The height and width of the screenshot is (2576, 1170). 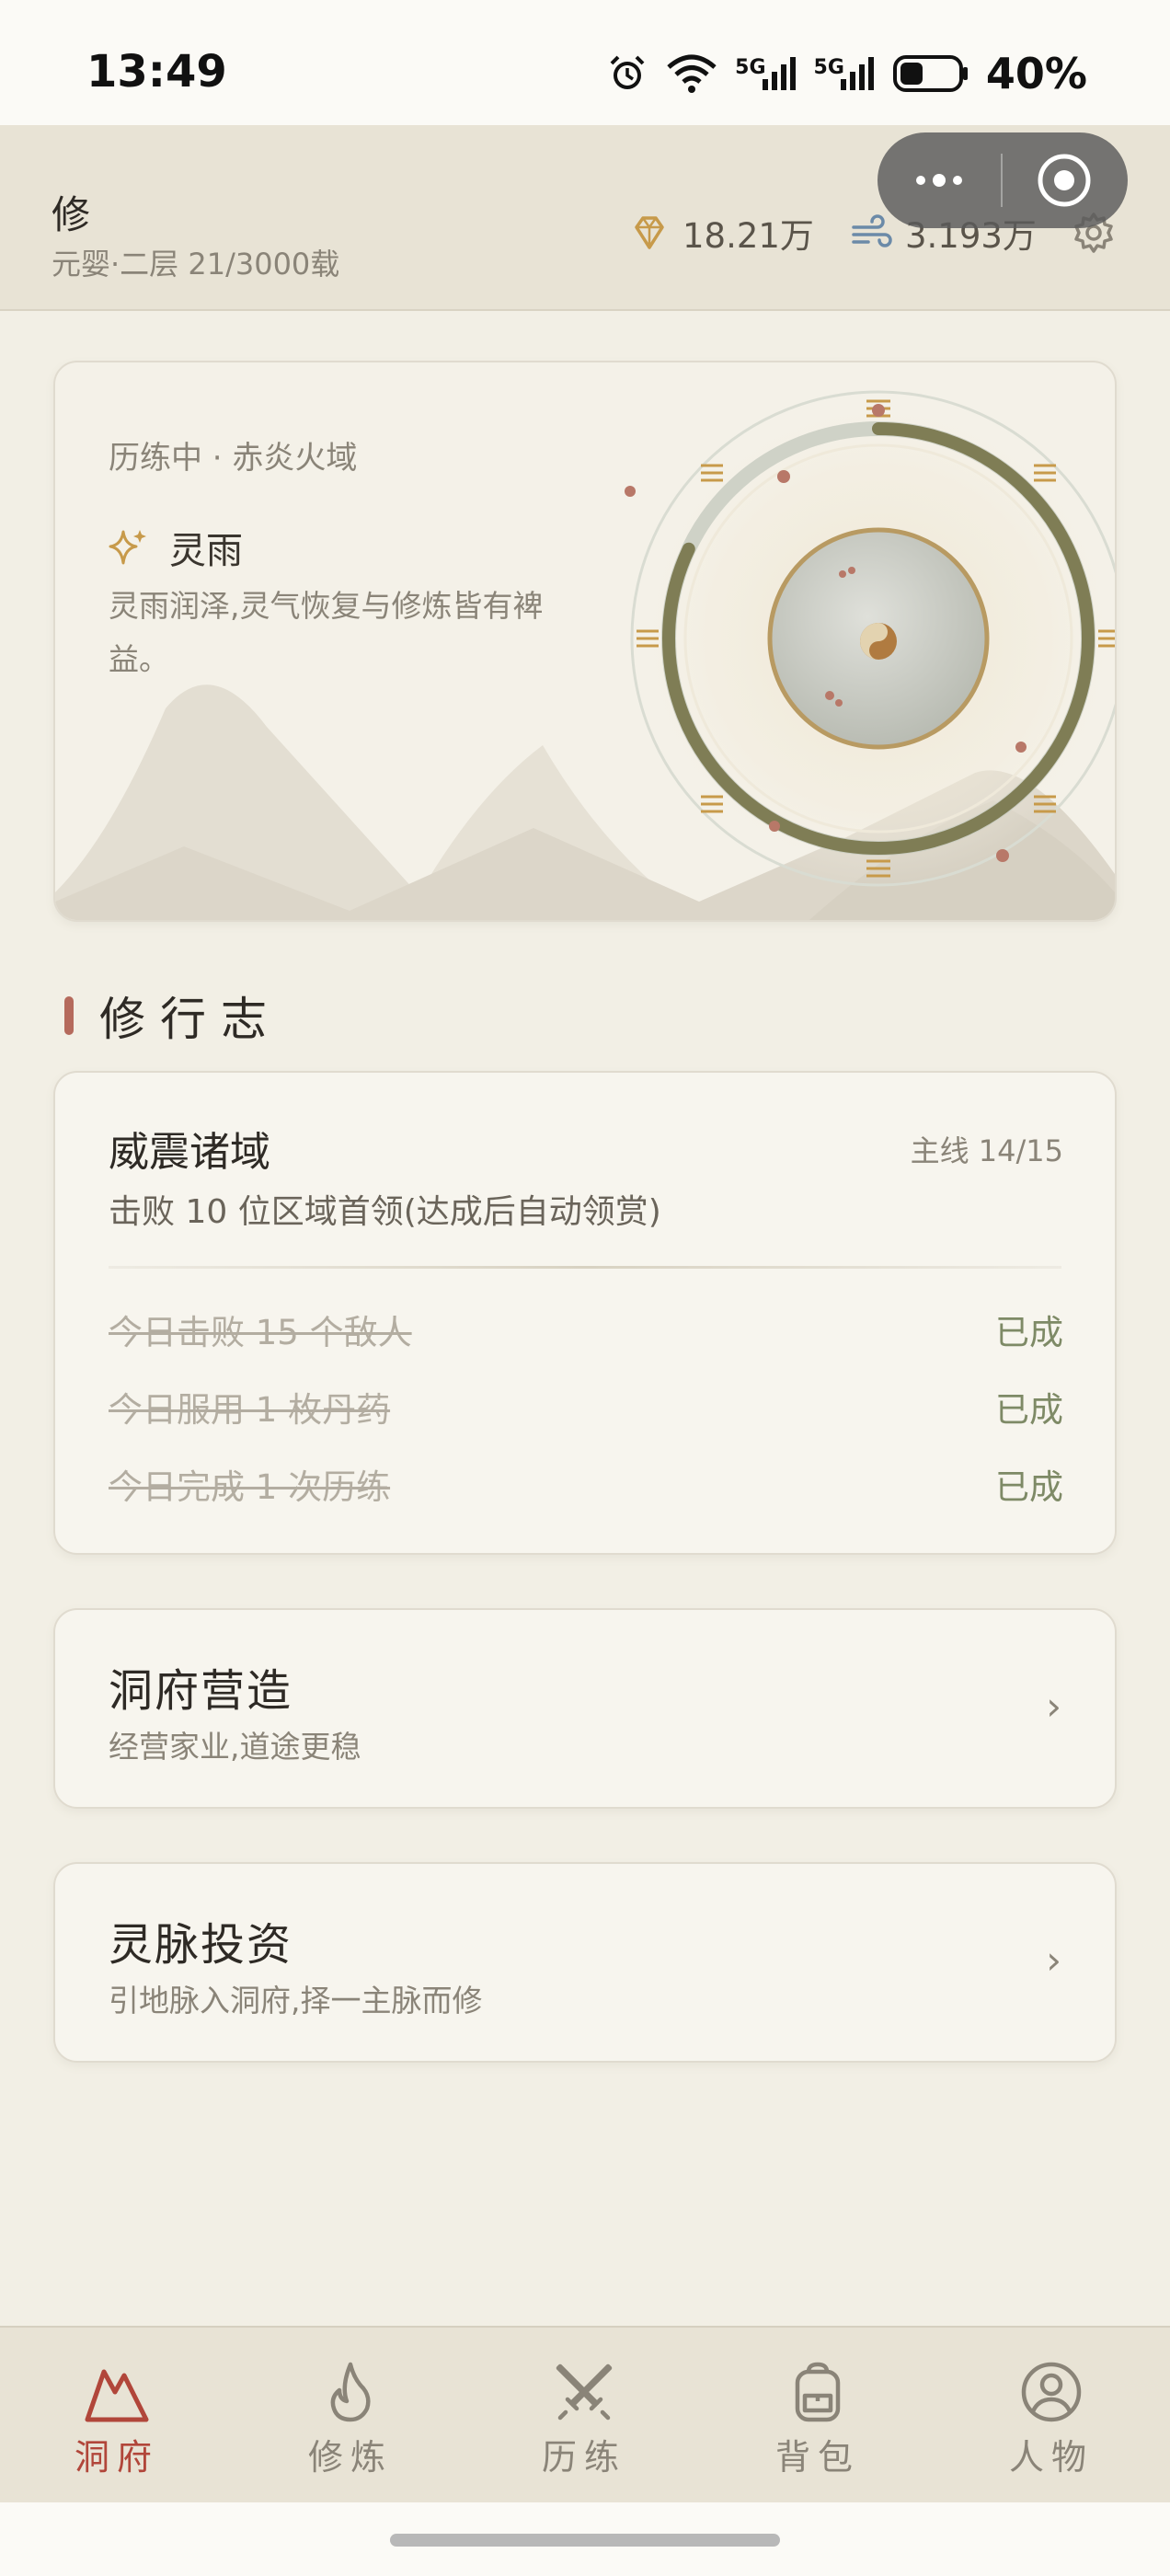 I want to click on close-miniprogram-button, so click(x=1064, y=180).